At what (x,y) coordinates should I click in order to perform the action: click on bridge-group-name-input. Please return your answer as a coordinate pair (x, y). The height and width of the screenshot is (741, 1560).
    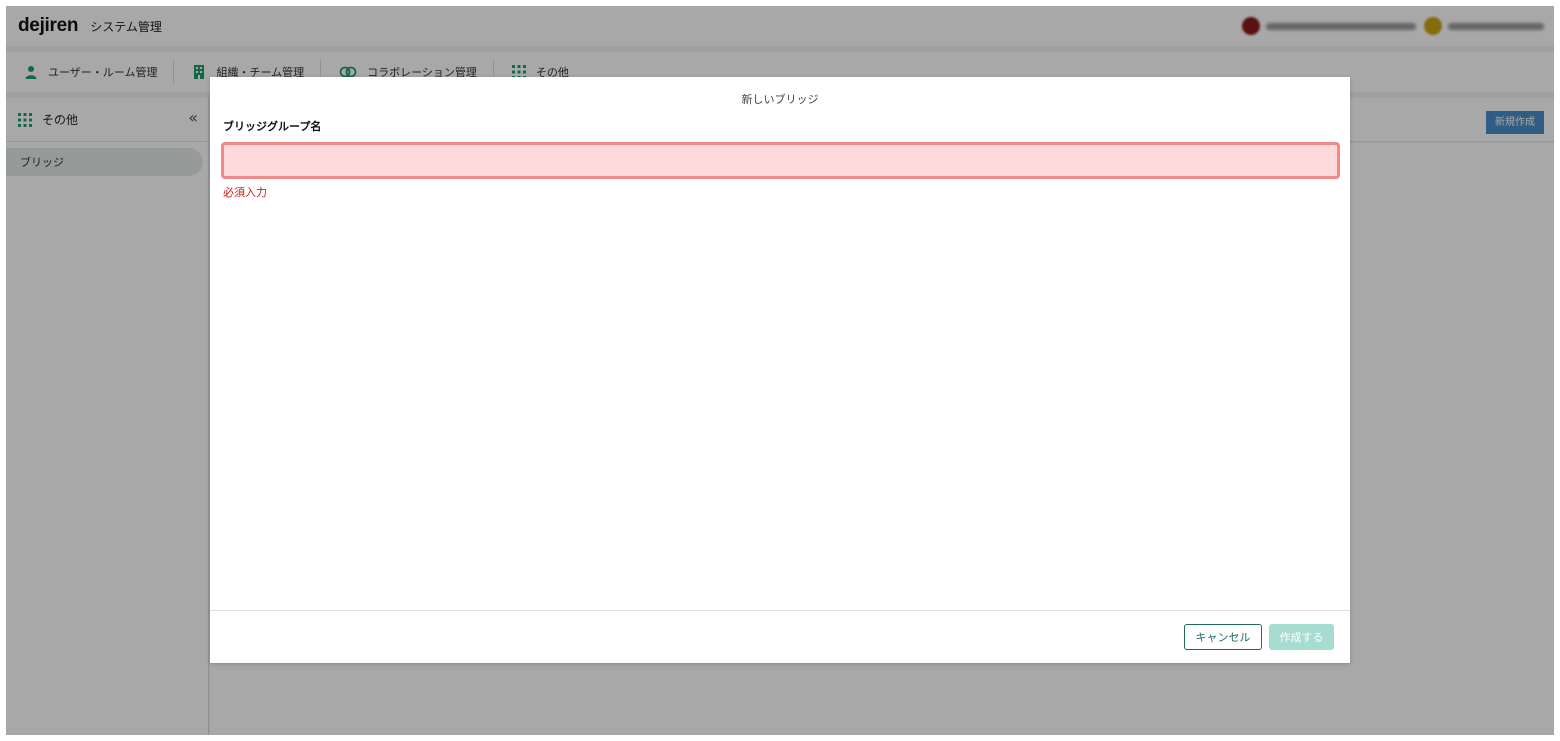
    Looking at the image, I should click on (780, 160).